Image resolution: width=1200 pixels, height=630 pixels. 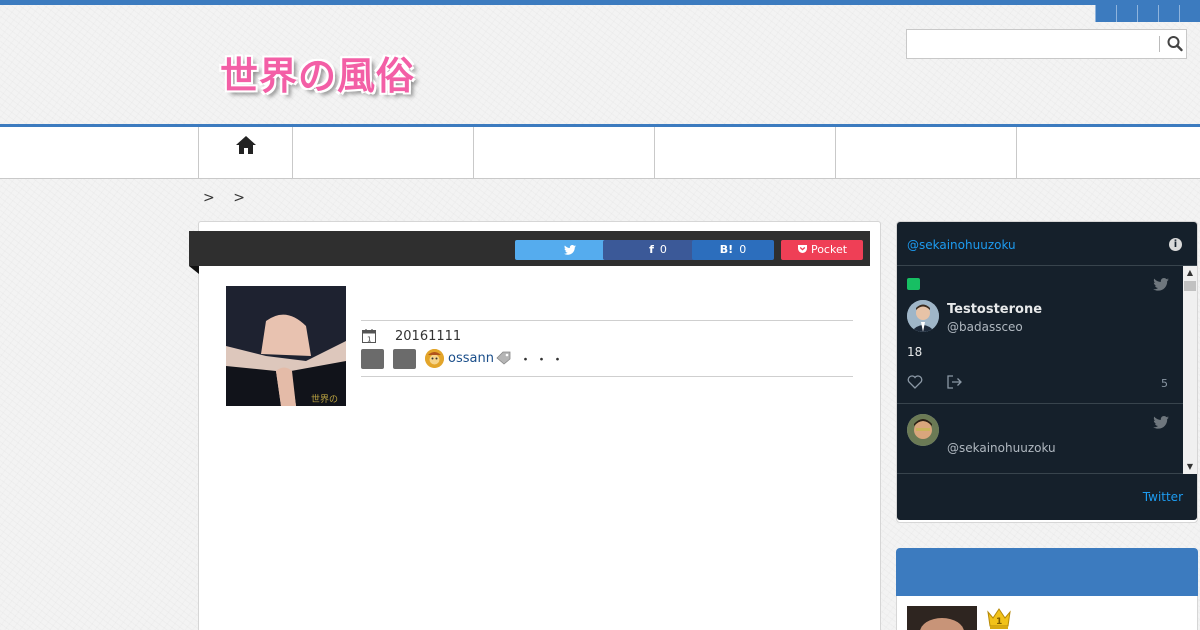 I want to click on nav-home, so click(x=245, y=152).